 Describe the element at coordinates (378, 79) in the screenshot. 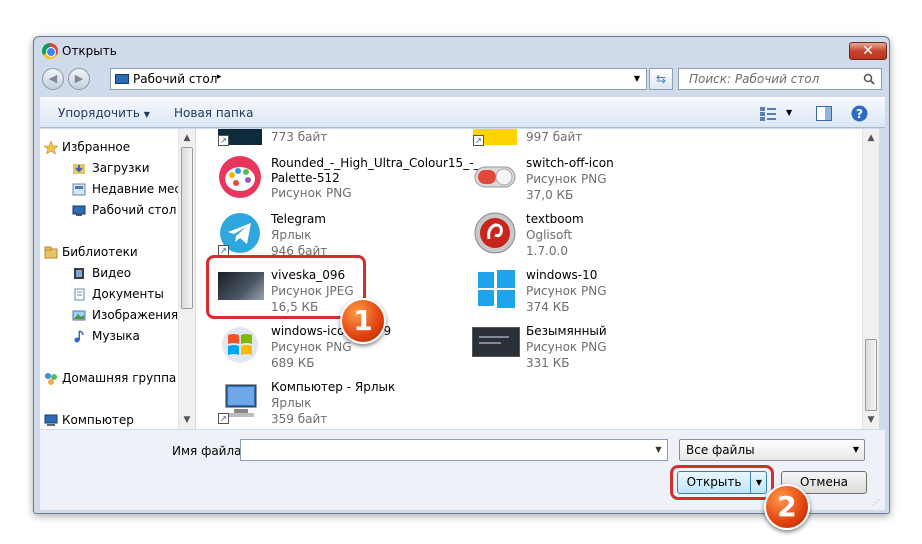

I see `address-bar: Рабочий стол ▸ ▼` at that location.